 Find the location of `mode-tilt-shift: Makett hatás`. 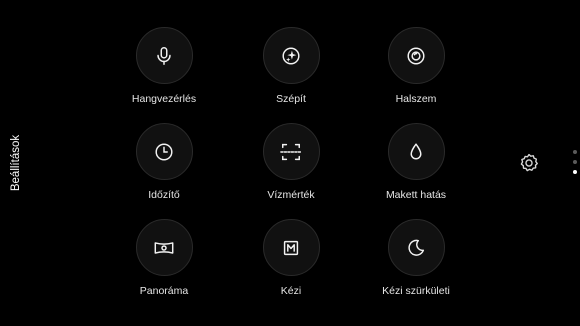

mode-tilt-shift: Makett hatás is located at coordinates (416, 162).